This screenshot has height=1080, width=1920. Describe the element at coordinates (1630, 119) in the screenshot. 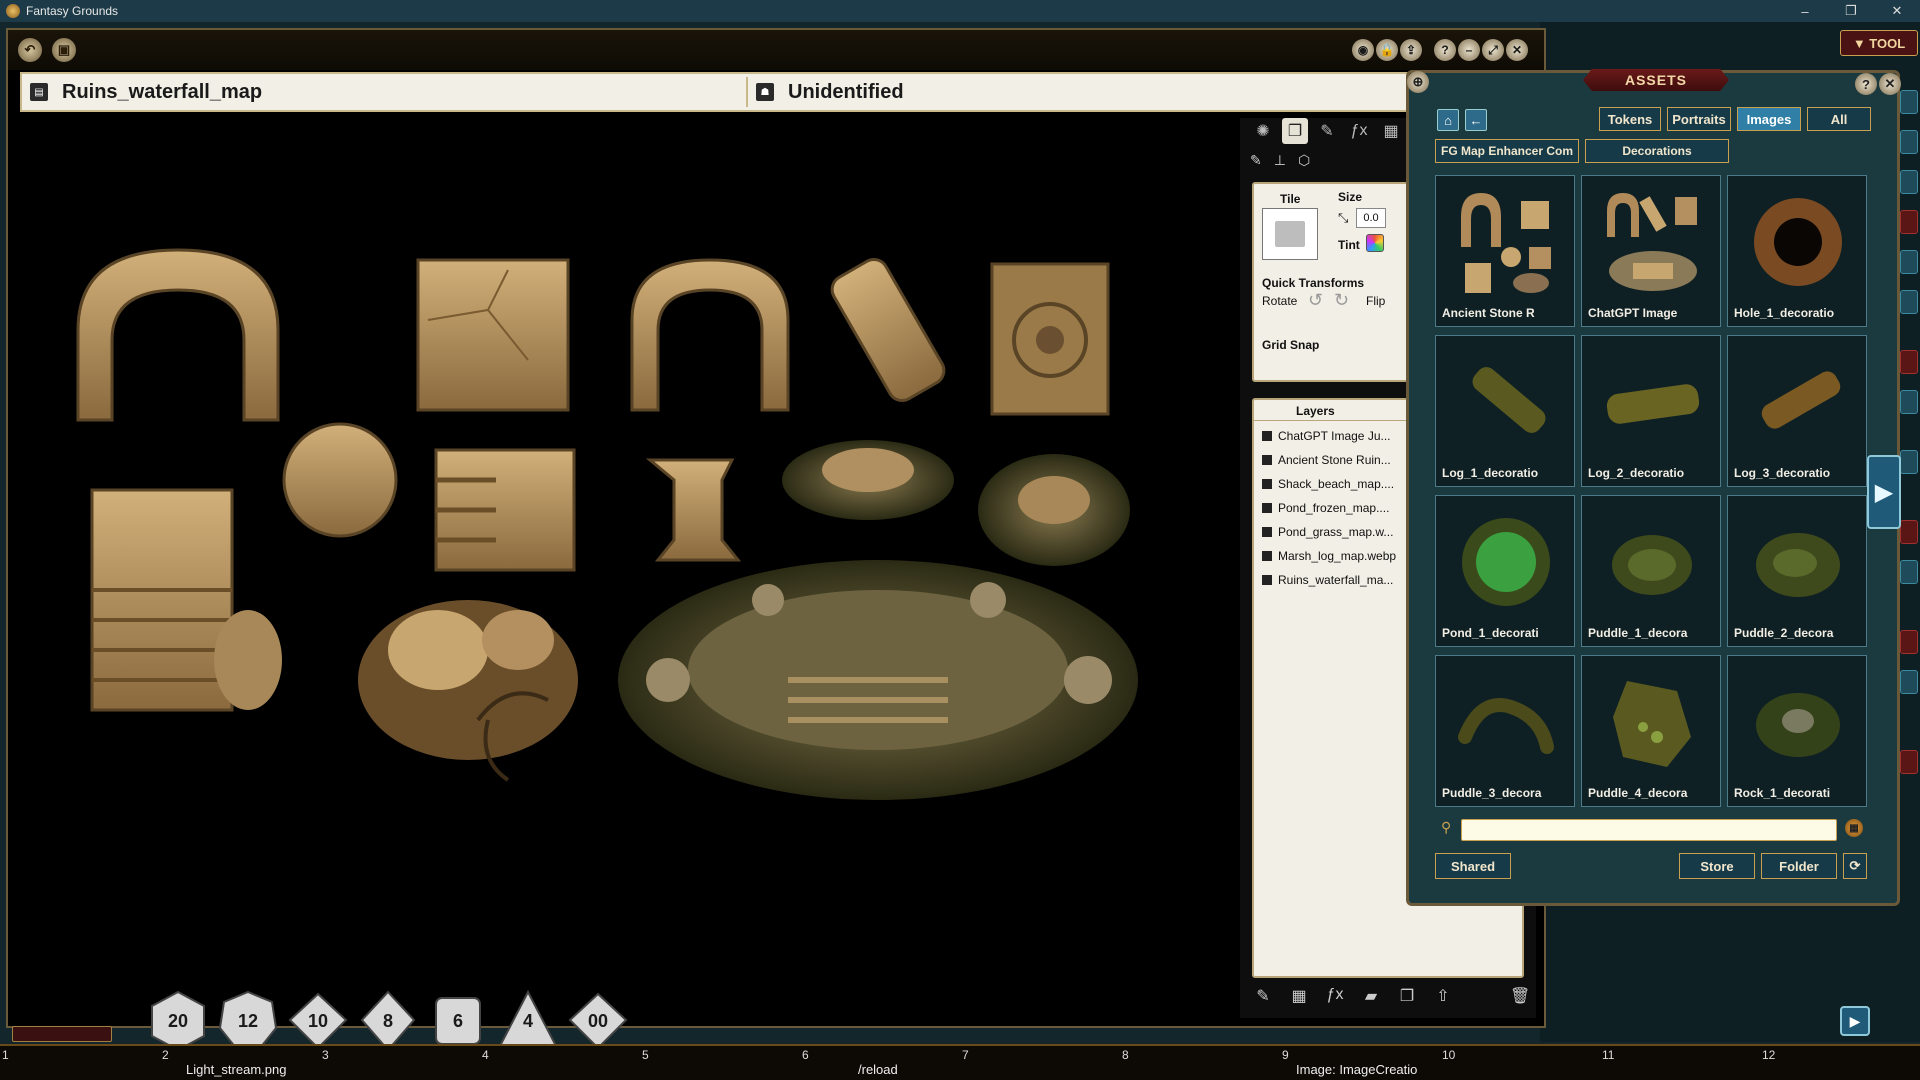

I see `tab-tokens: Tokens` at that location.